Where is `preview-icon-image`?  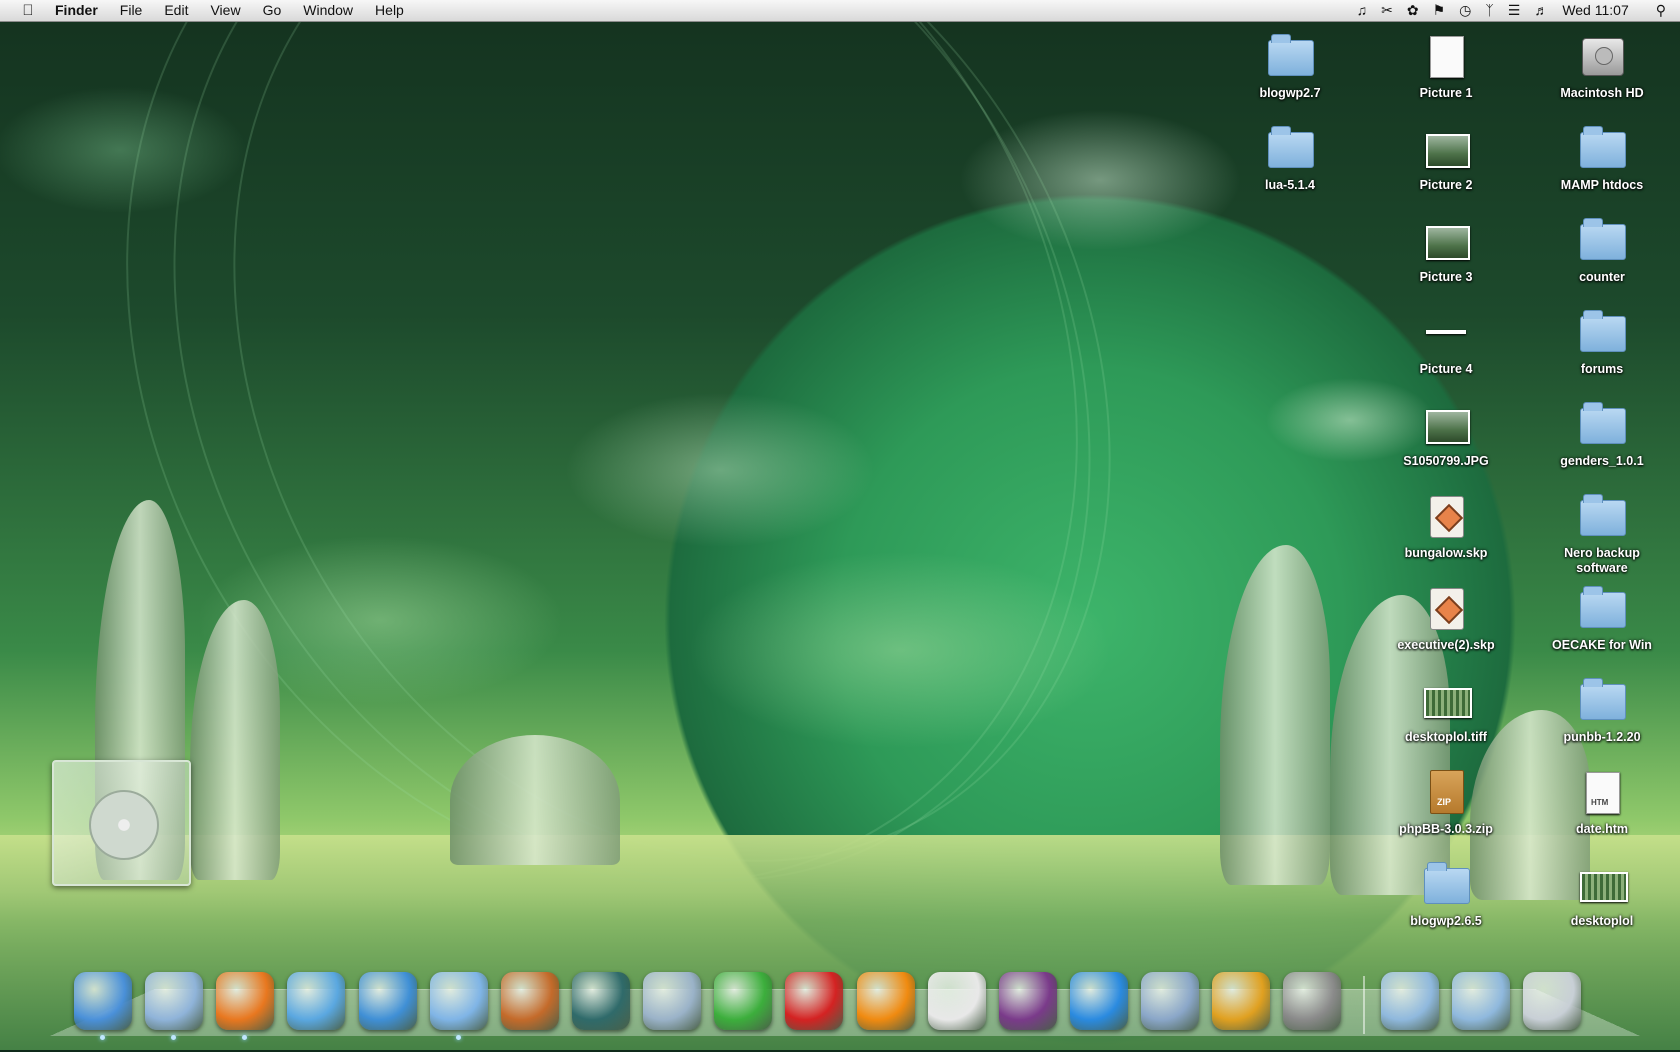
preview-icon-image is located at coordinates (1170, 1001).